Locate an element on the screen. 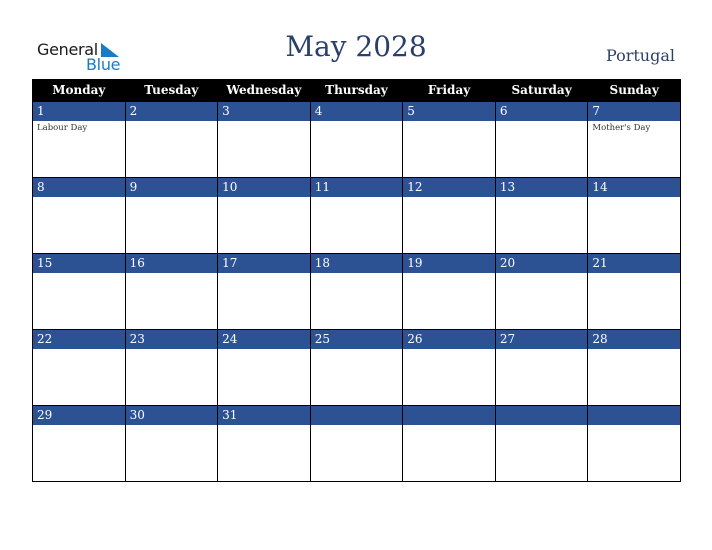 The width and height of the screenshot is (712, 550). day-number: 27 is located at coordinates (541, 339).